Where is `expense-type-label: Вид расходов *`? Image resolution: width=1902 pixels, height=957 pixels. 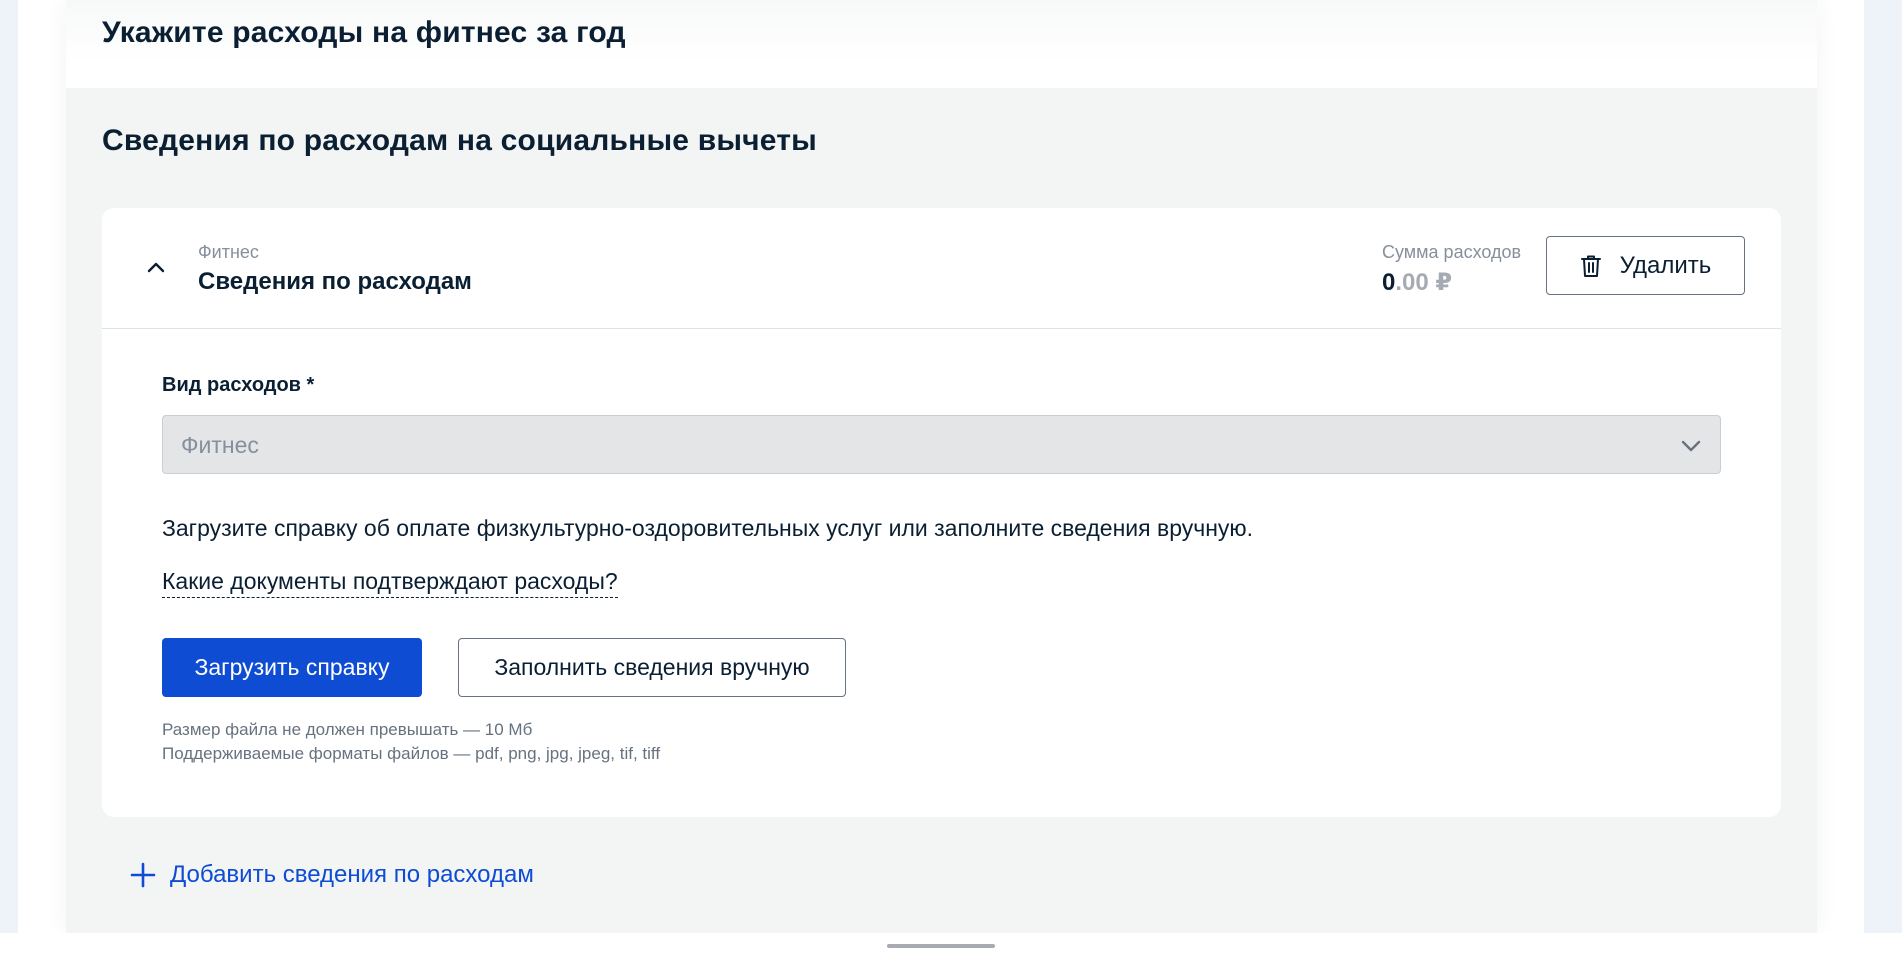 expense-type-label: Вид расходов * is located at coordinates (238, 385).